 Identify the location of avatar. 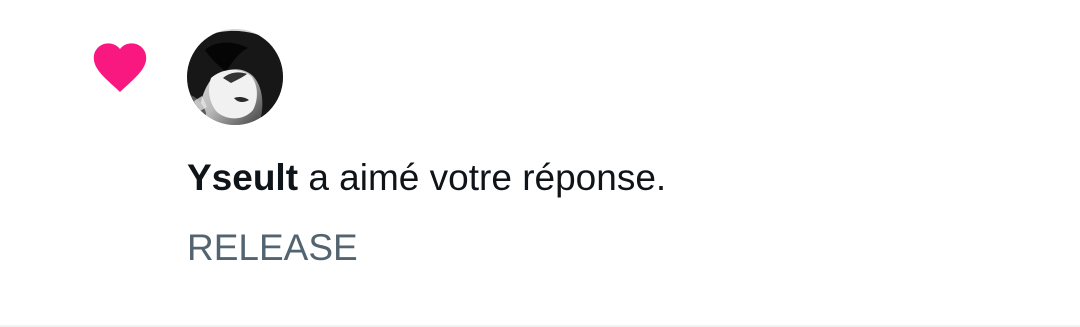
(235, 77).